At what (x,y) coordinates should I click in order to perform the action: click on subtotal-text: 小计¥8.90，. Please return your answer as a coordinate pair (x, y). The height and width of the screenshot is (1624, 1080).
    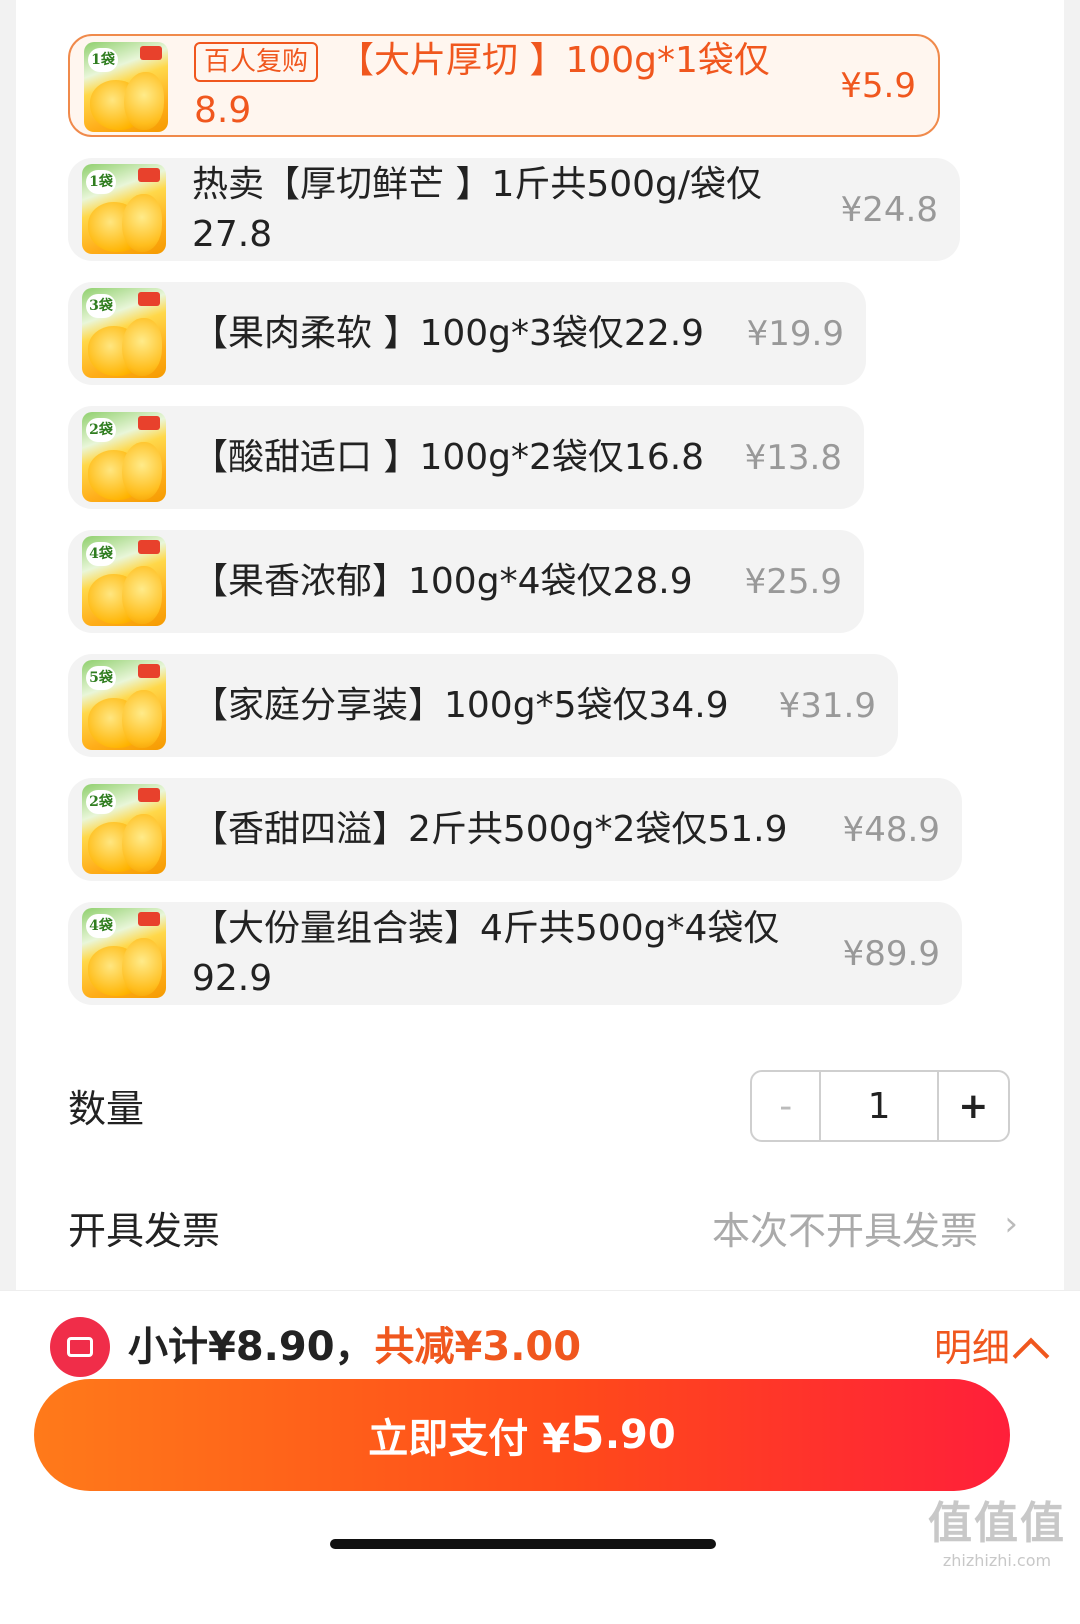
    Looking at the image, I should click on (251, 1347).